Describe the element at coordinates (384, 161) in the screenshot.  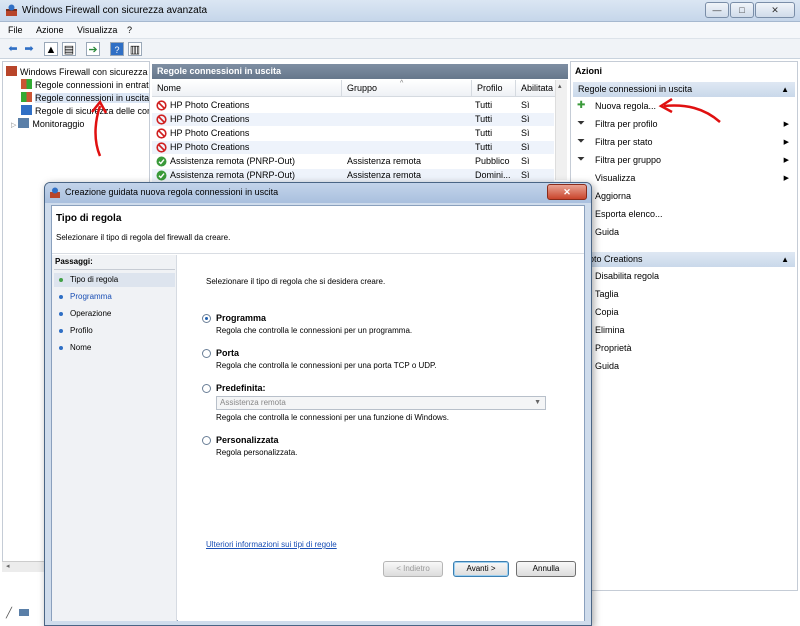
I see `cell-gruppo: Assistenza remota` at that location.